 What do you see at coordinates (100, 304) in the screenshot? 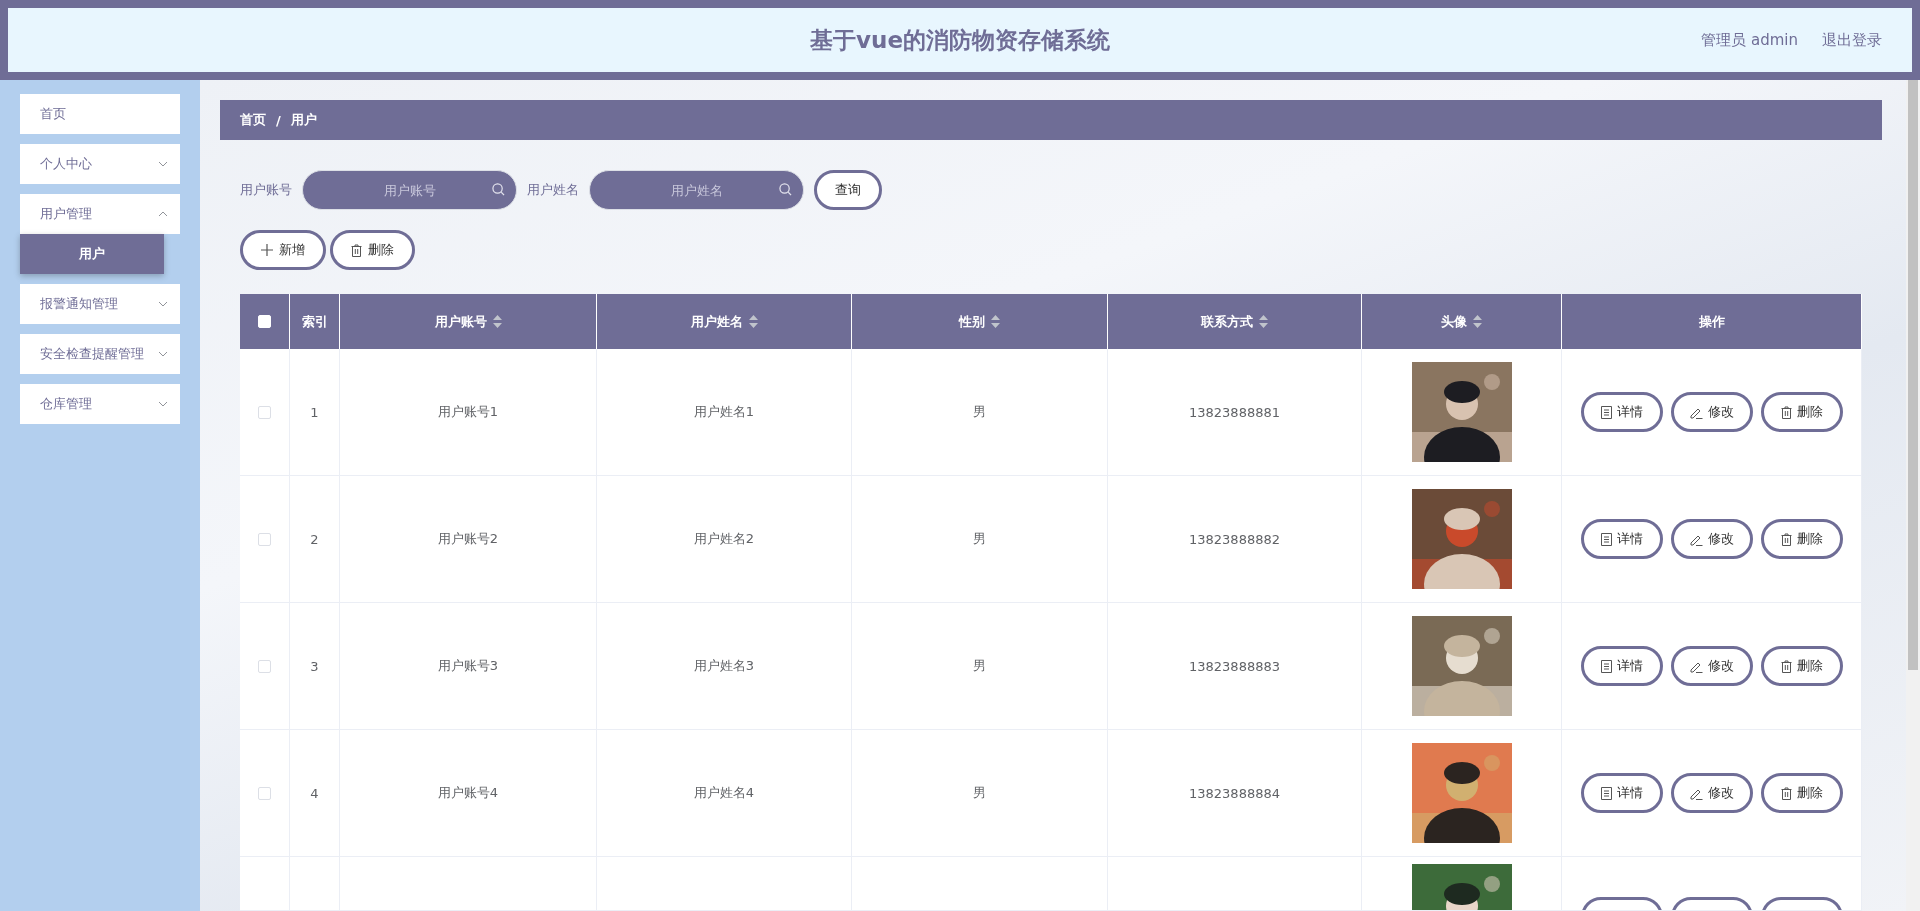
I see `sidebar-item: 报警通知管理` at bounding box center [100, 304].